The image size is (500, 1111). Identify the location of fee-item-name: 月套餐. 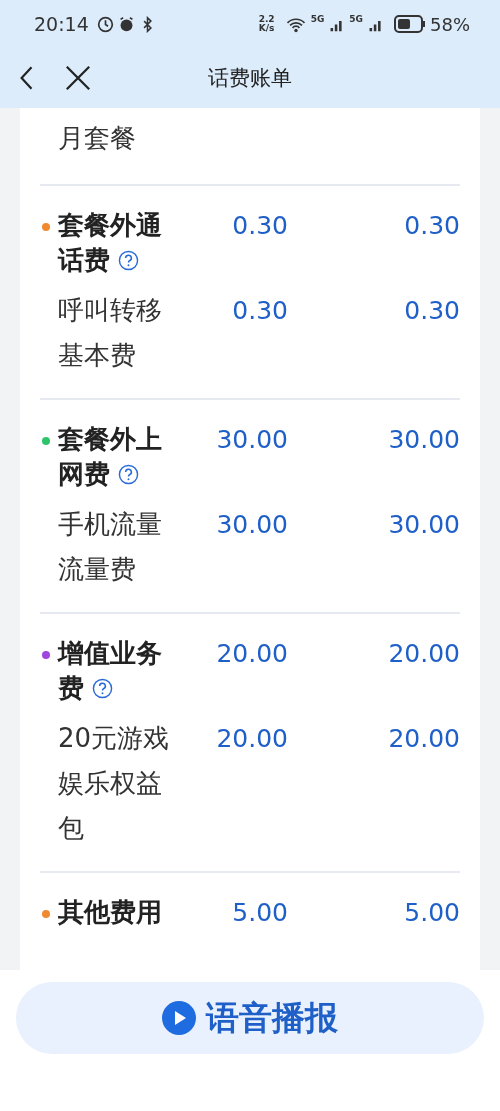
(97, 138).